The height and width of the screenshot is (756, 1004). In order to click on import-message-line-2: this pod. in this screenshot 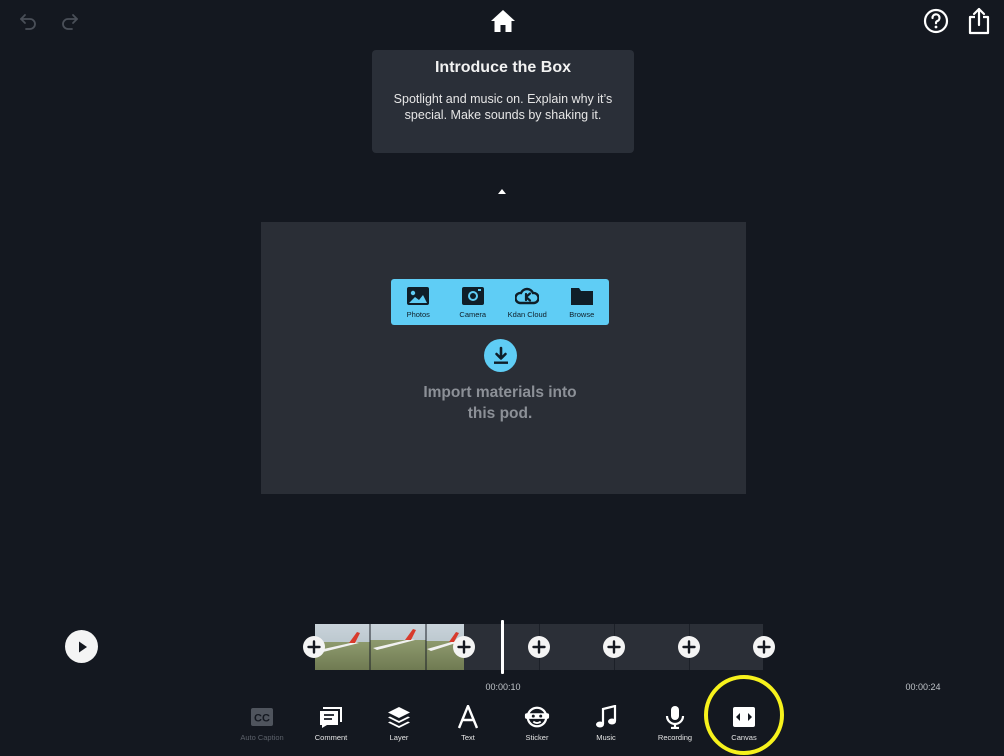, I will do `click(500, 413)`.